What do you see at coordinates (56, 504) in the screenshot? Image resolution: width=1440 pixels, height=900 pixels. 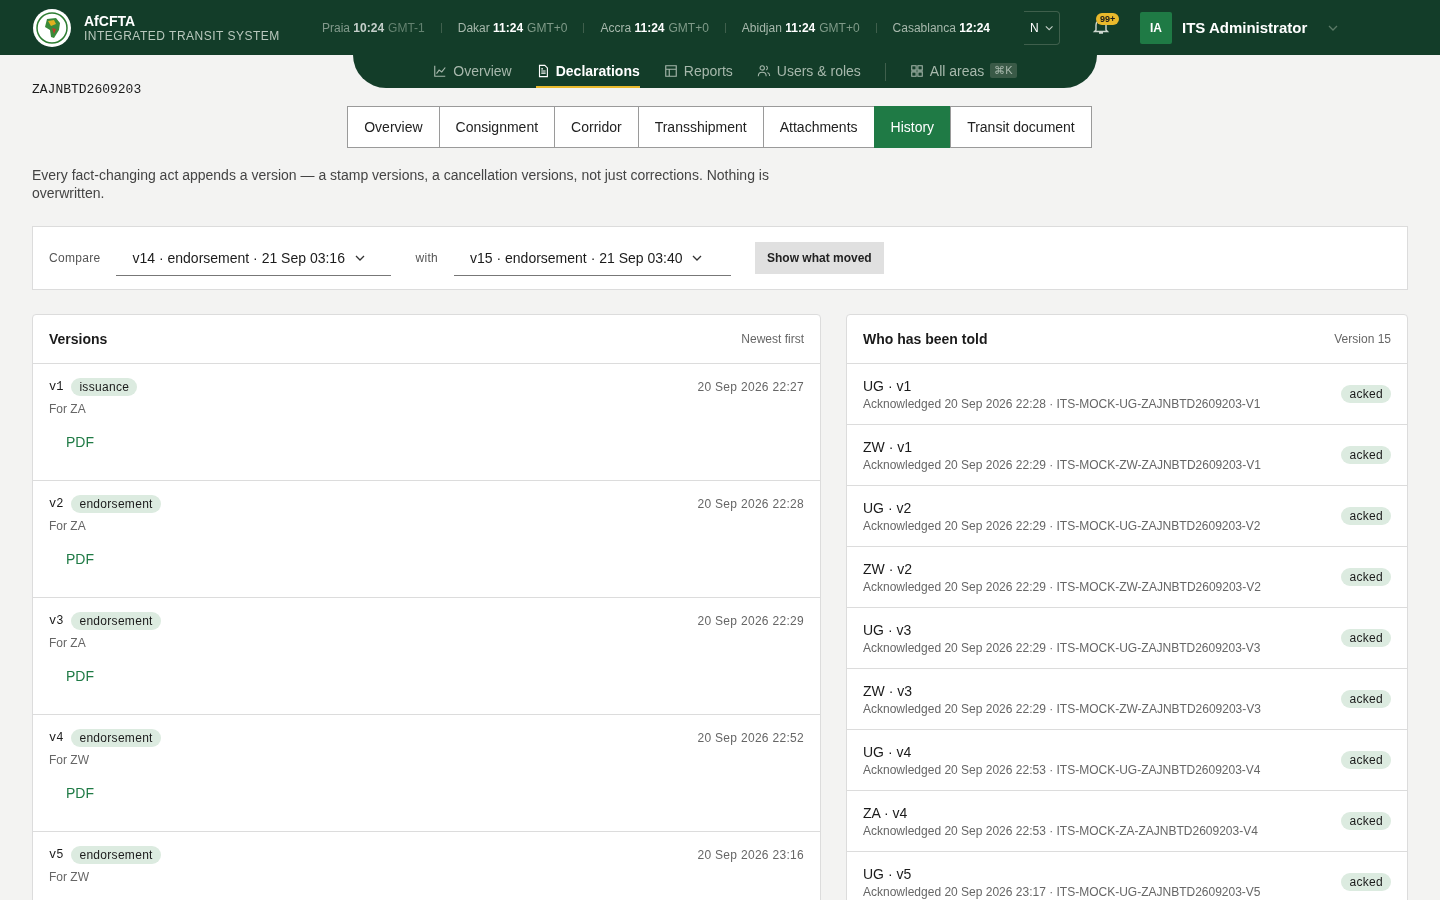 I see `version-number: v2` at bounding box center [56, 504].